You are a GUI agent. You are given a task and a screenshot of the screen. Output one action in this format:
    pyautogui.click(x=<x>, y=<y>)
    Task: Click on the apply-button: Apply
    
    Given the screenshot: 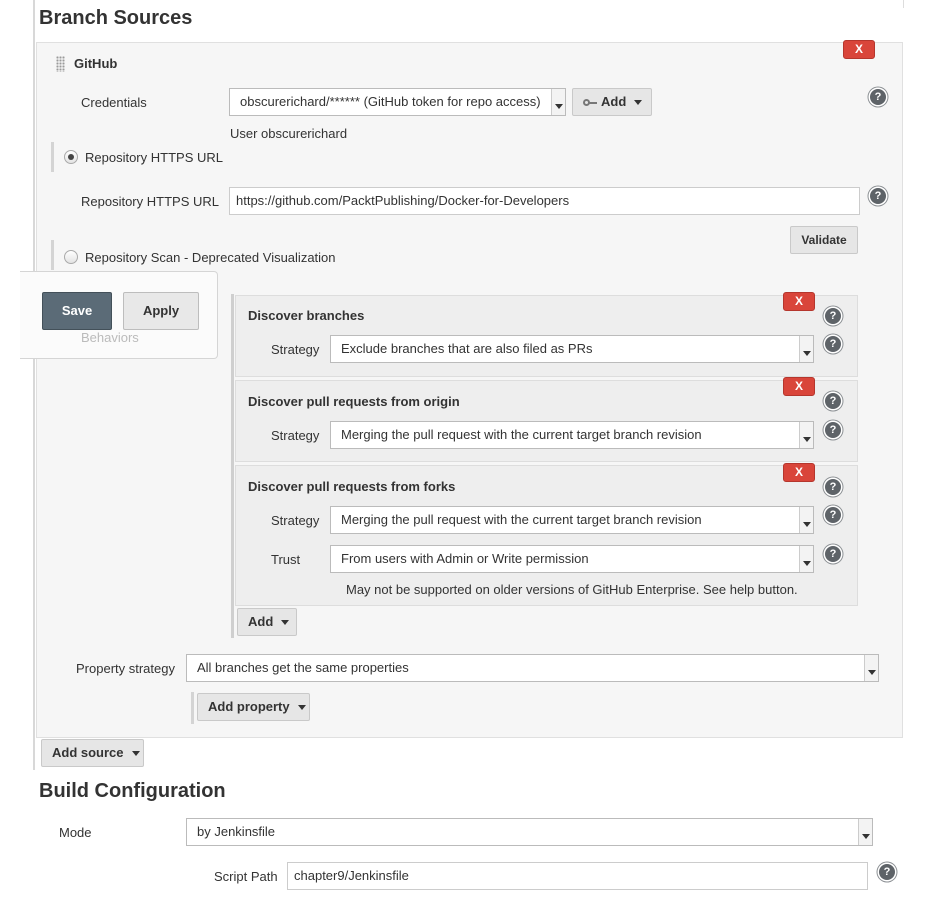 What is the action you would take?
    pyautogui.click(x=161, y=311)
    